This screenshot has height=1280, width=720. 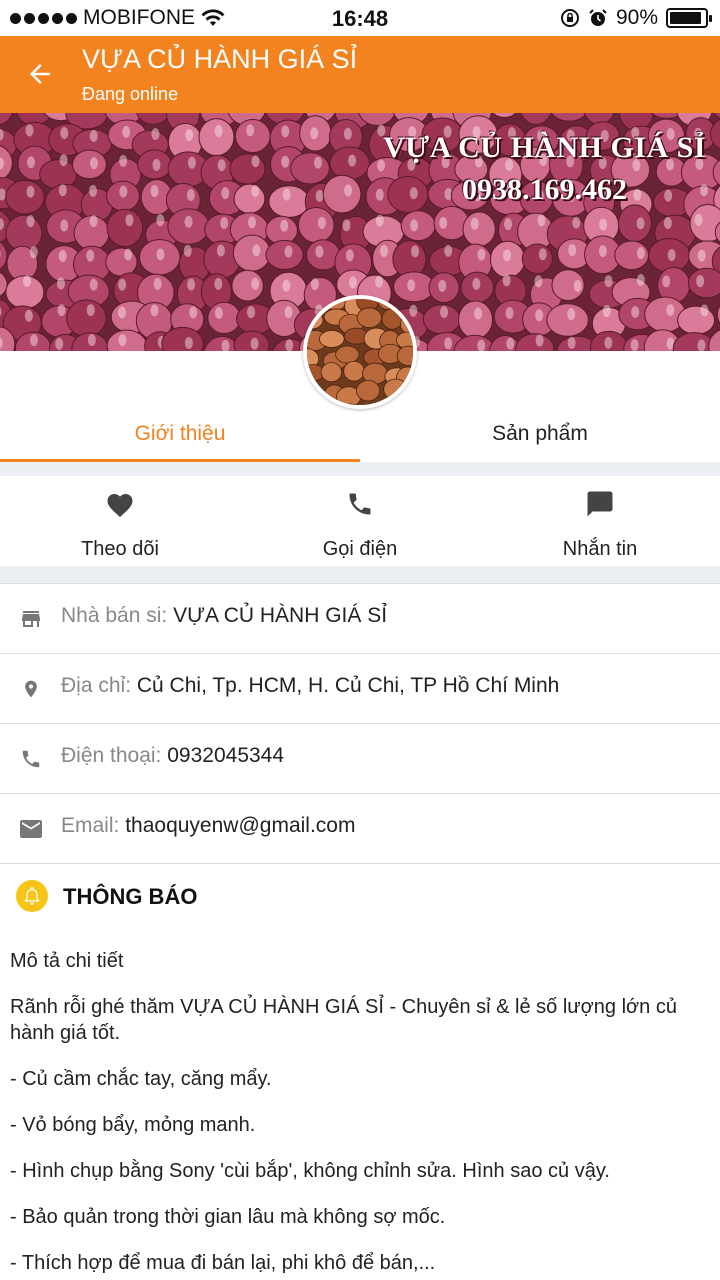 I want to click on tab-products: Sản phẩm, so click(x=540, y=435).